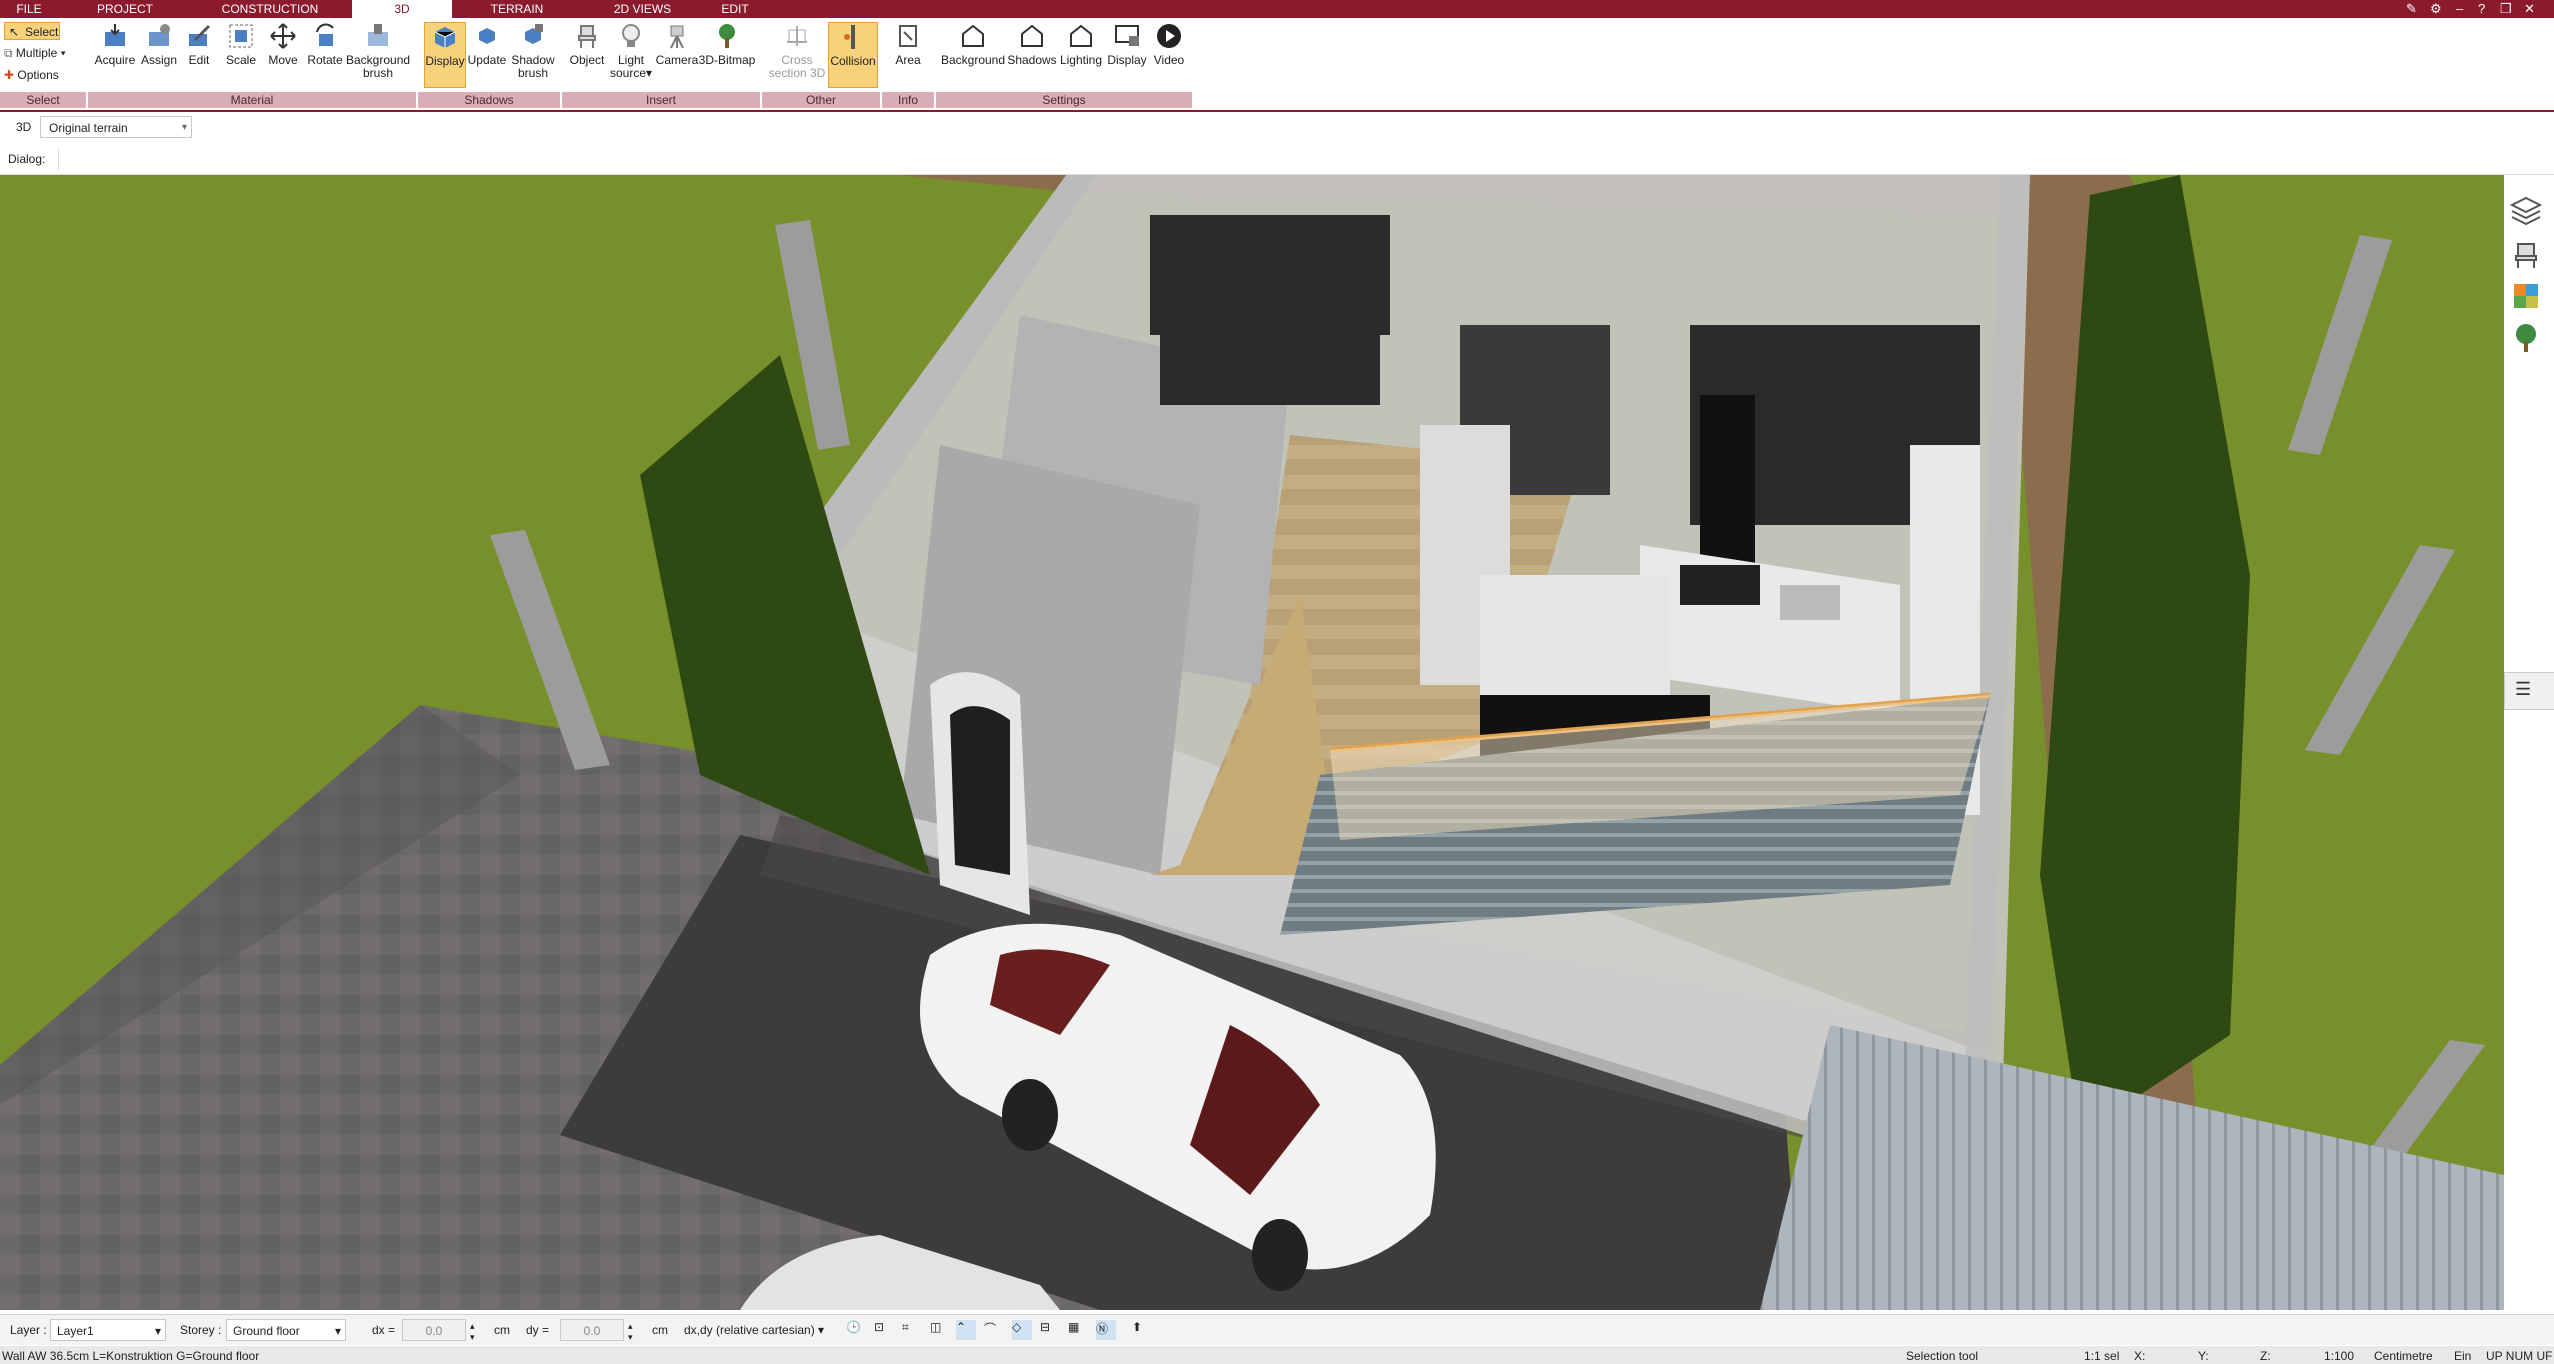 The width and height of the screenshot is (2554, 1364). I want to click on panel-toggle-button: ☰, so click(2529, 691).